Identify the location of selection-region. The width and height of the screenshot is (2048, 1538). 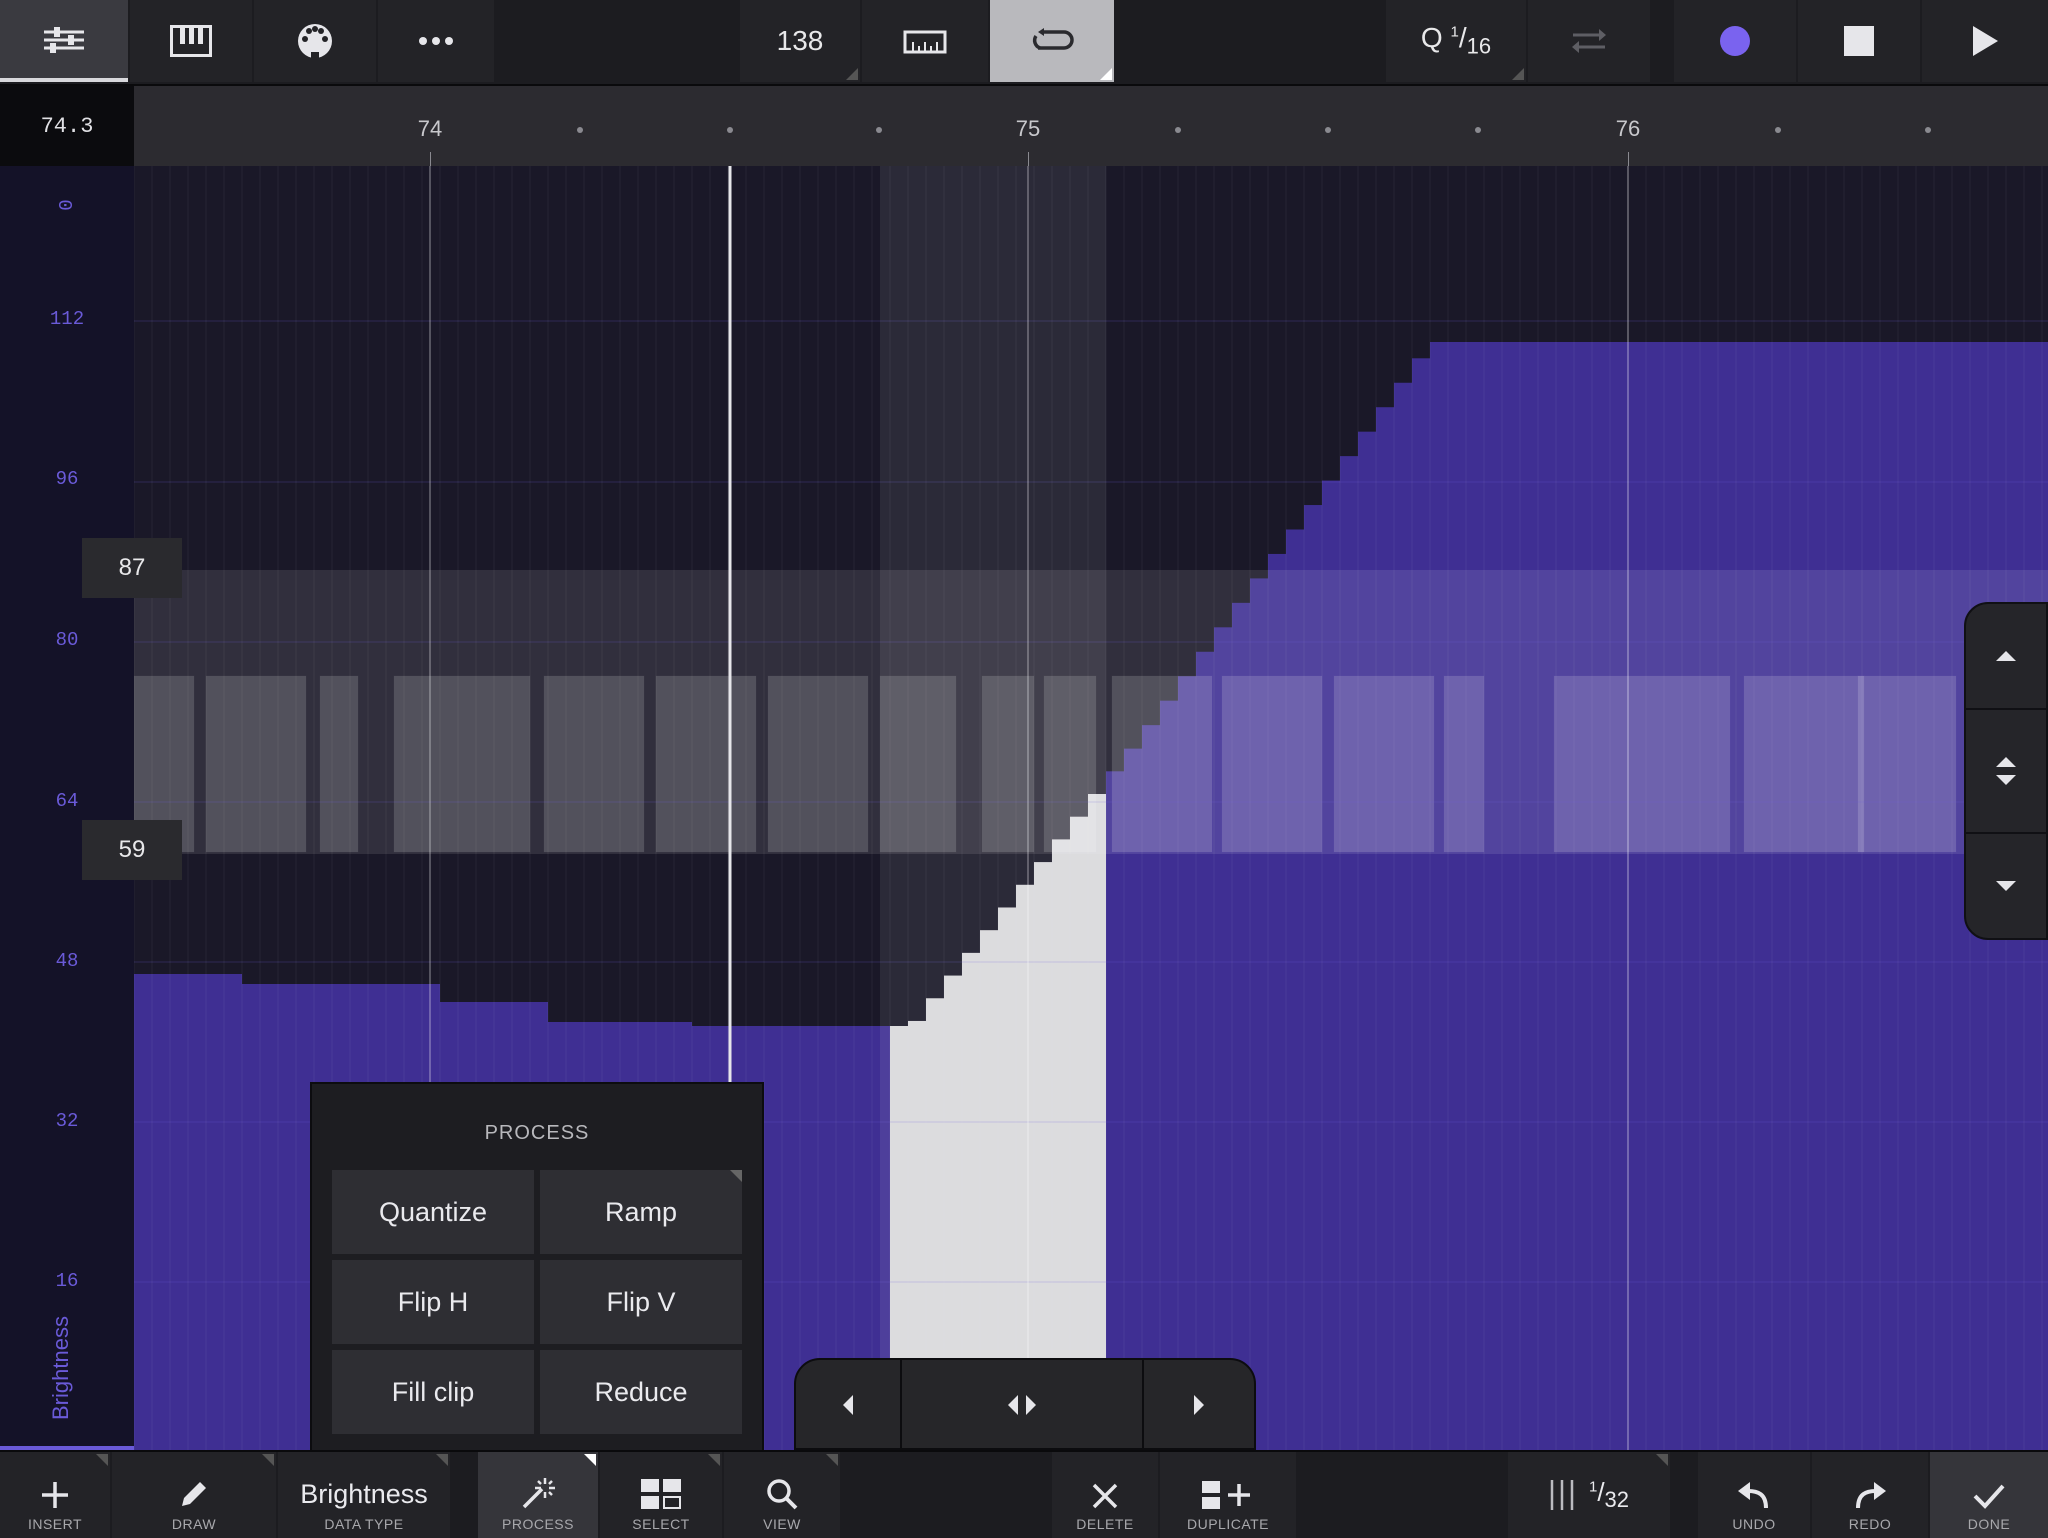
(993, 808).